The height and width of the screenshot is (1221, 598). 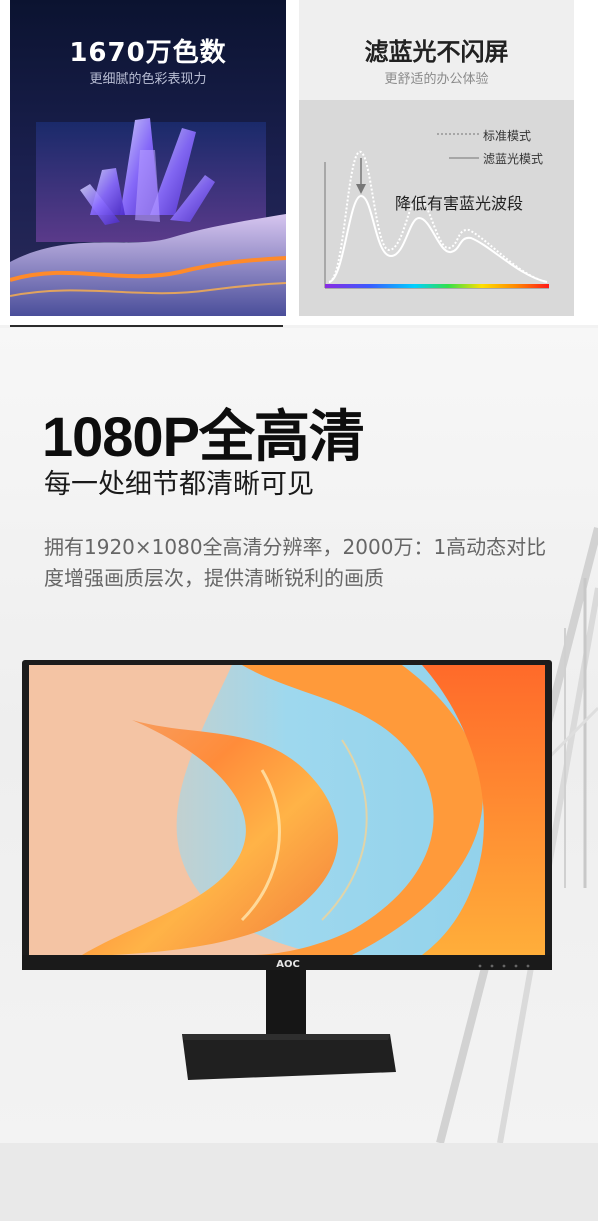 What do you see at coordinates (299, 1182) in the screenshot?
I see `bottom-band` at bounding box center [299, 1182].